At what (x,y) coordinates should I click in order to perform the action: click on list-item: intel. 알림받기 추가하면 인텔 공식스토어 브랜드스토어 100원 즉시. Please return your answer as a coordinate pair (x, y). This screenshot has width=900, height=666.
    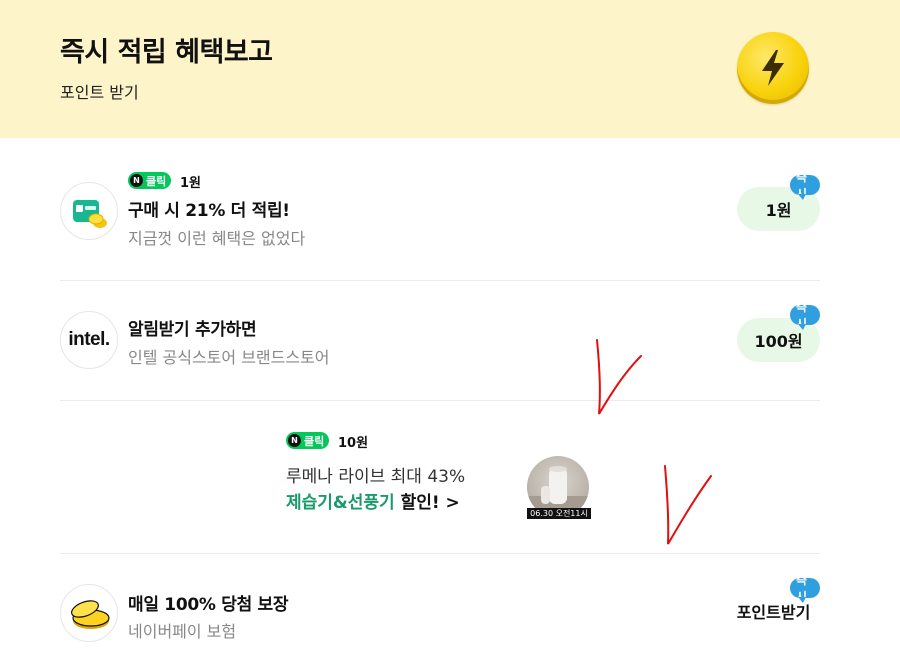
    Looking at the image, I should click on (440, 340).